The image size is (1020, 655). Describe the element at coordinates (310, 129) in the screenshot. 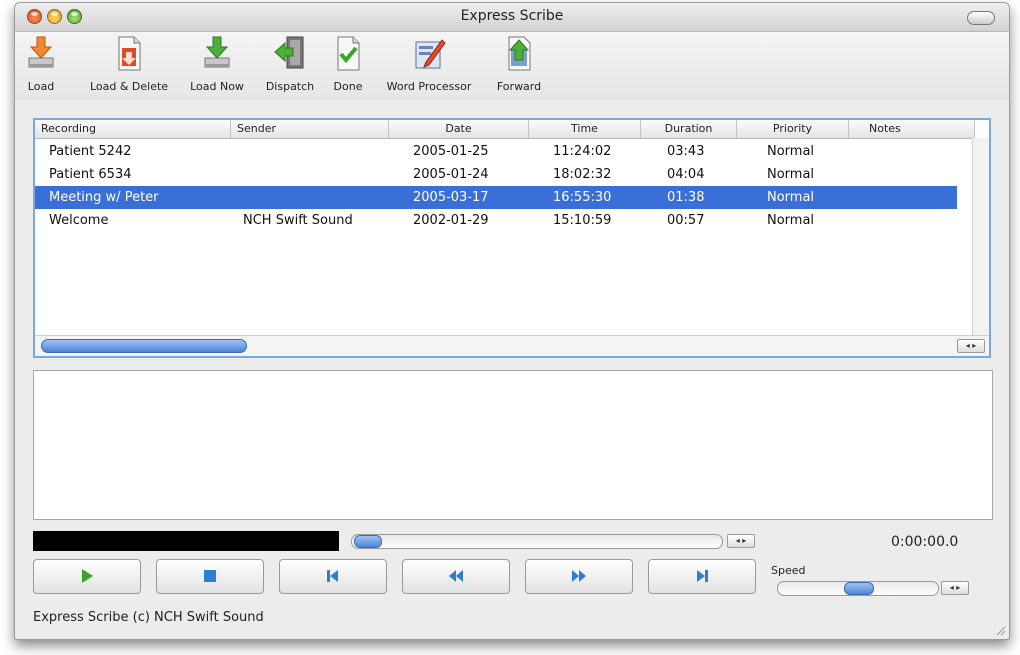

I see `column-header-sender: Sender` at that location.